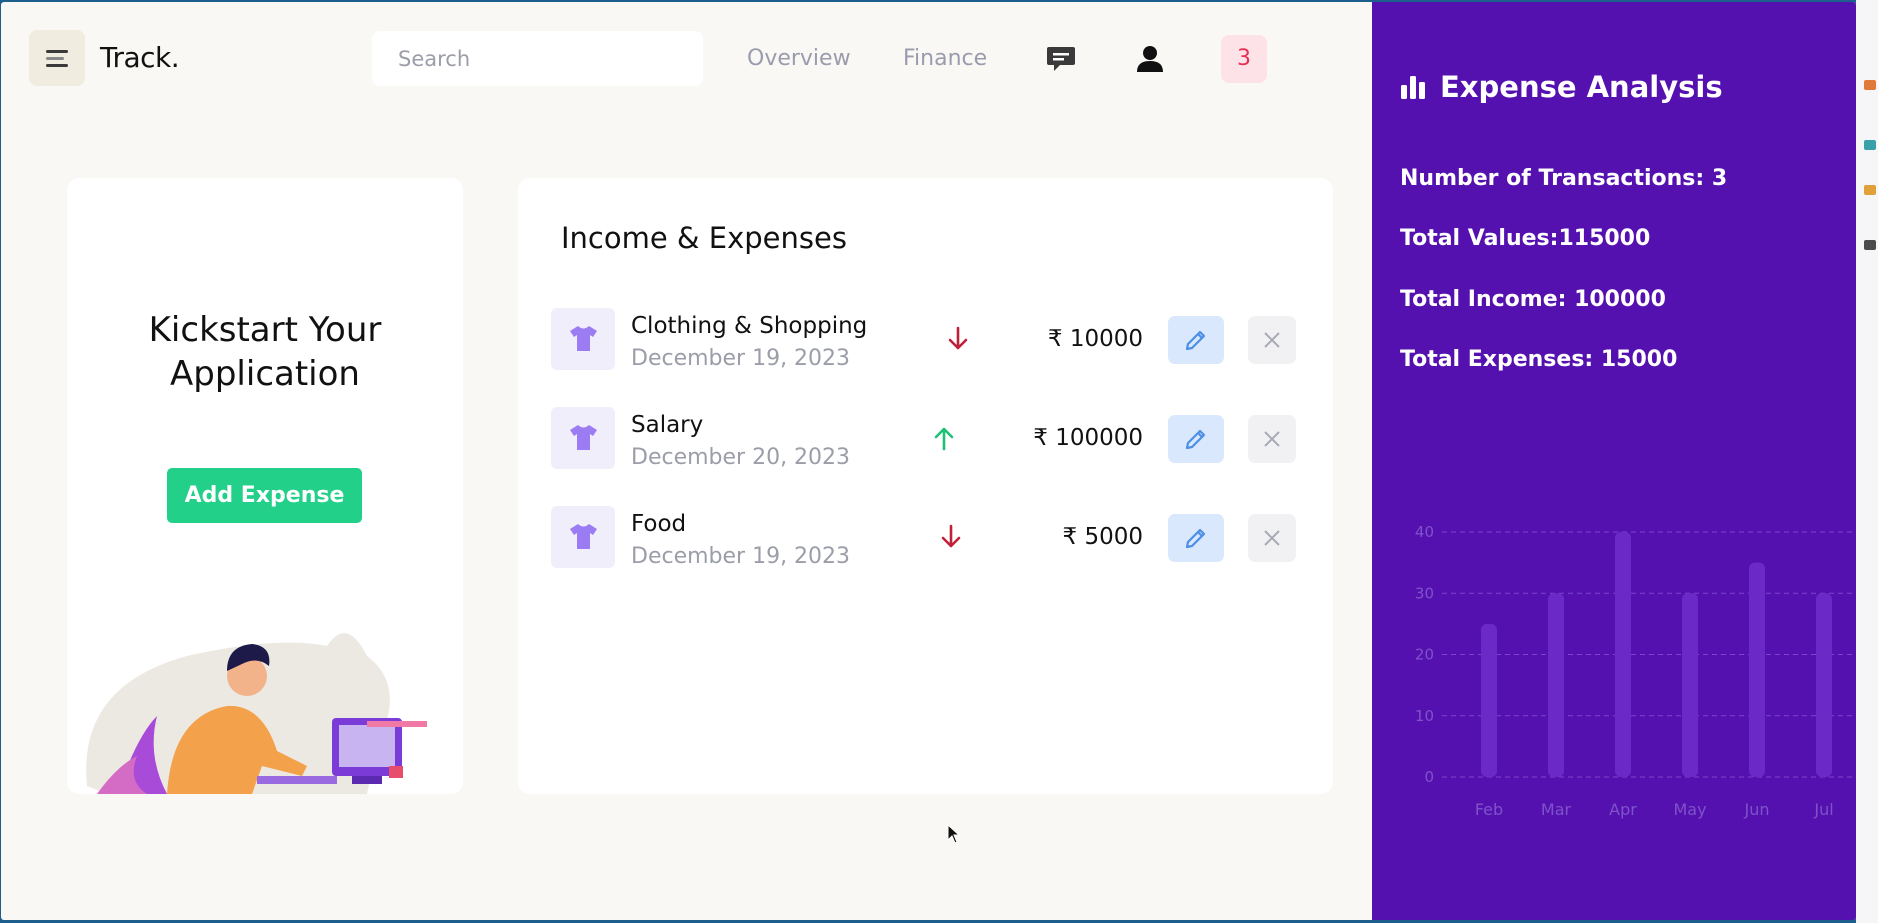 This screenshot has width=1878, height=923. What do you see at coordinates (1824, 685) in the screenshot?
I see `chart-bar-jul` at bounding box center [1824, 685].